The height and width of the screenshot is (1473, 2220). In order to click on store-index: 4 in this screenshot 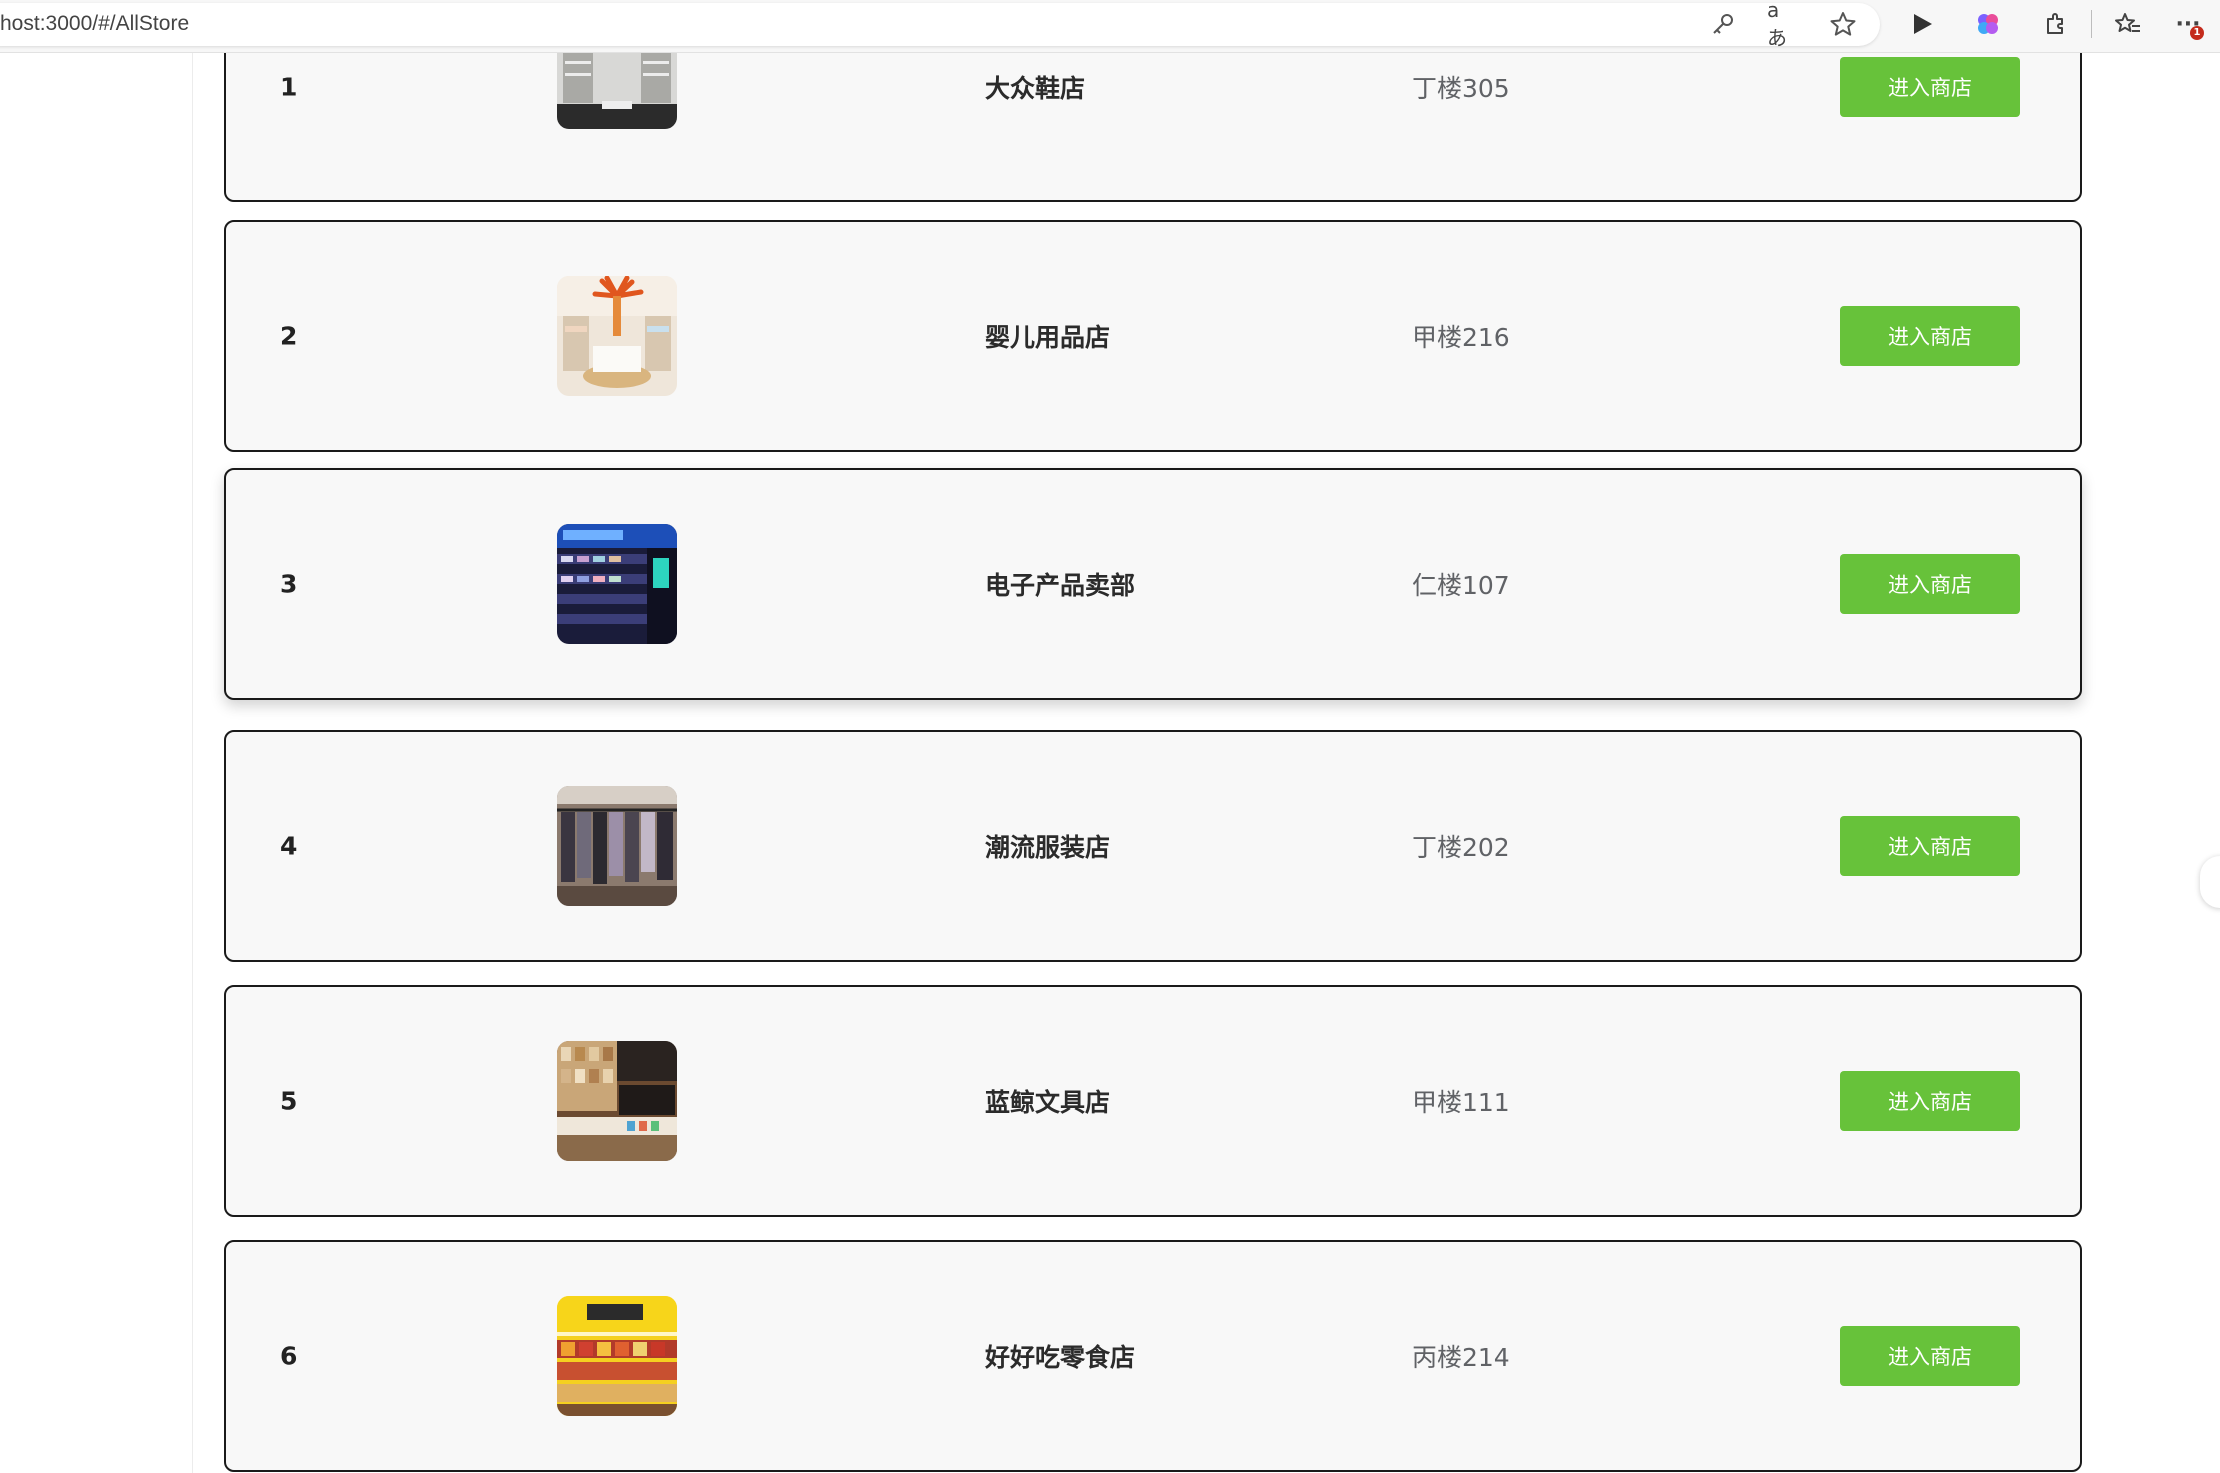, I will do `click(289, 846)`.